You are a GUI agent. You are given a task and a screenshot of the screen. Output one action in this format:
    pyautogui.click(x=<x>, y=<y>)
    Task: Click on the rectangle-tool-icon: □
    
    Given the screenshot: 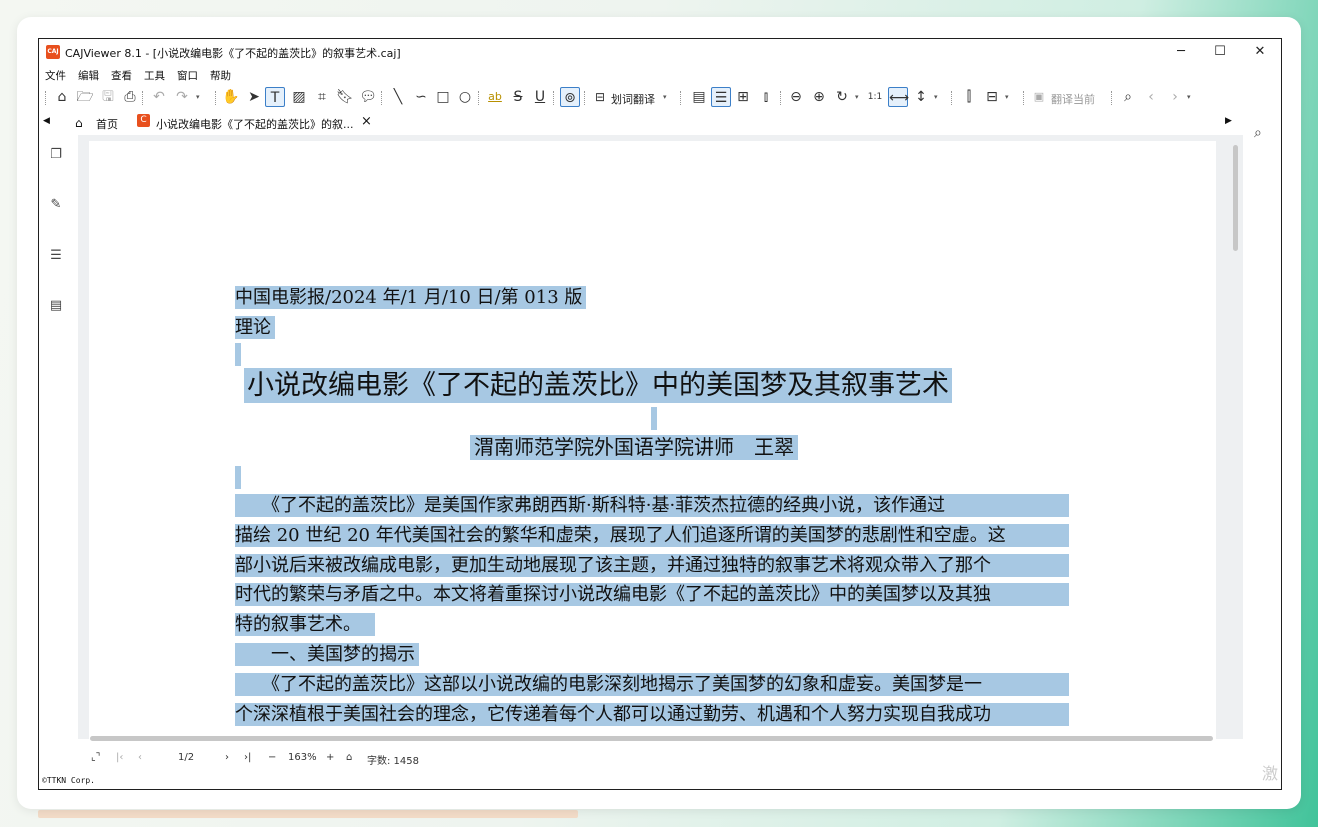 What is the action you would take?
    pyautogui.click(x=443, y=97)
    